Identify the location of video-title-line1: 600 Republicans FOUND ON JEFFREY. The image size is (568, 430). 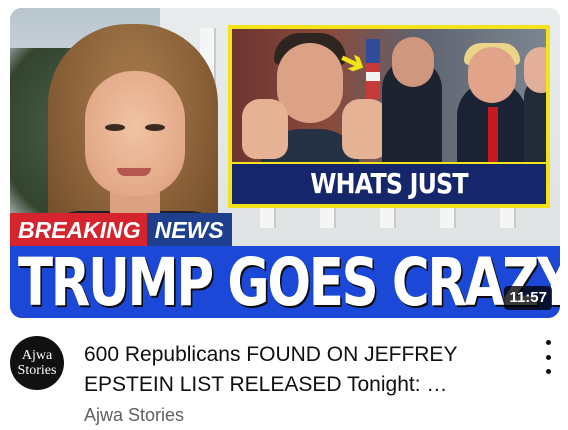
(271, 354).